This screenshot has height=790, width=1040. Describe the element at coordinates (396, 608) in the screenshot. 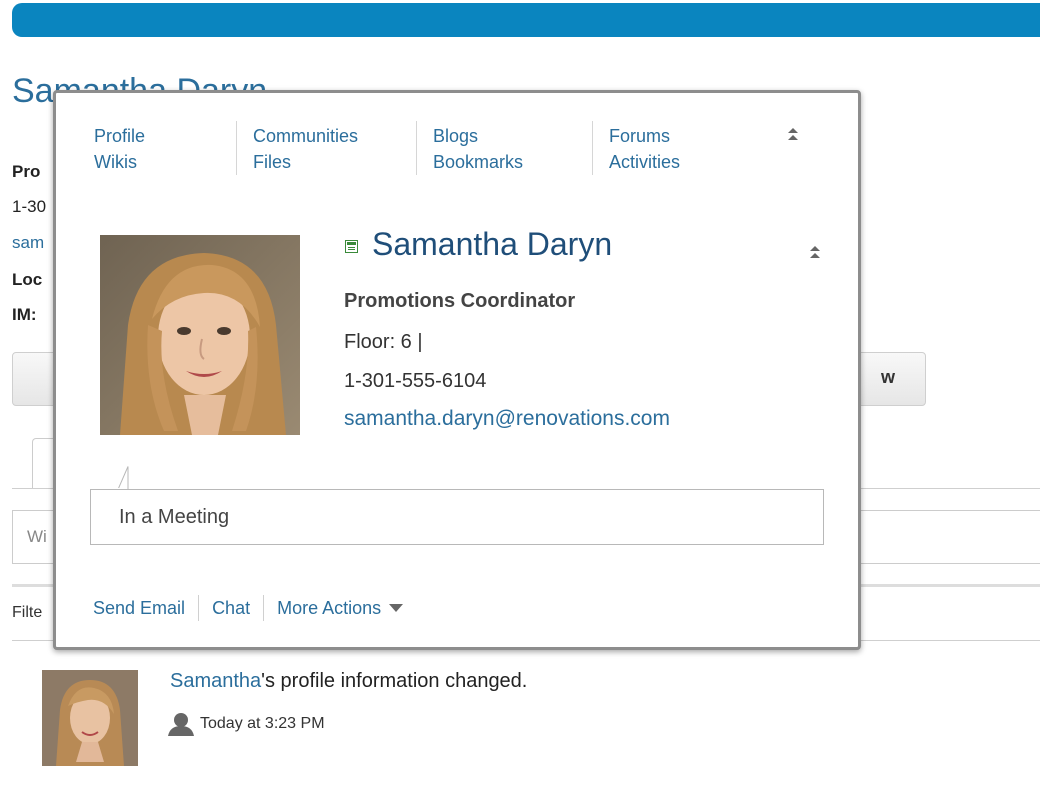

I see `chevron-down-icon` at that location.